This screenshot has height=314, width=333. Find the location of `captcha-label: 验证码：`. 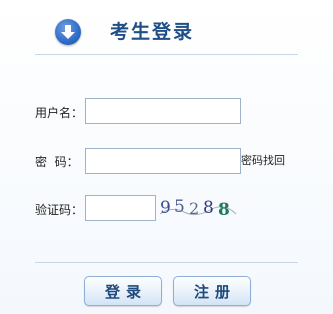

captcha-label: 验证码： is located at coordinates (59, 210).